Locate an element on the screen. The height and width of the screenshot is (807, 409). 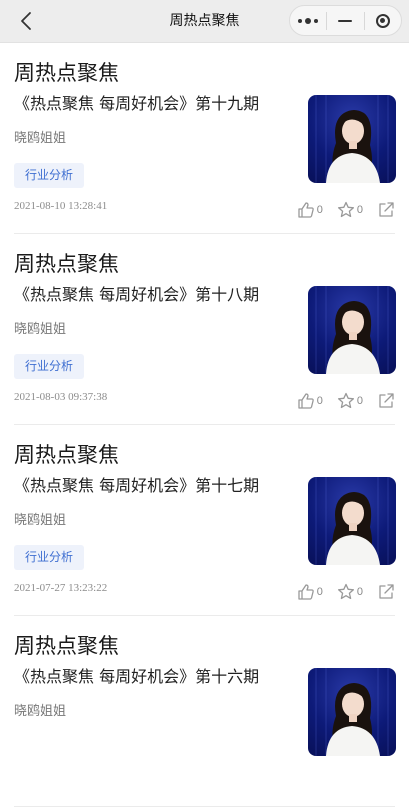
publish-date: 2021-08-10 13:28:41 is located at coordinates (61, 206).